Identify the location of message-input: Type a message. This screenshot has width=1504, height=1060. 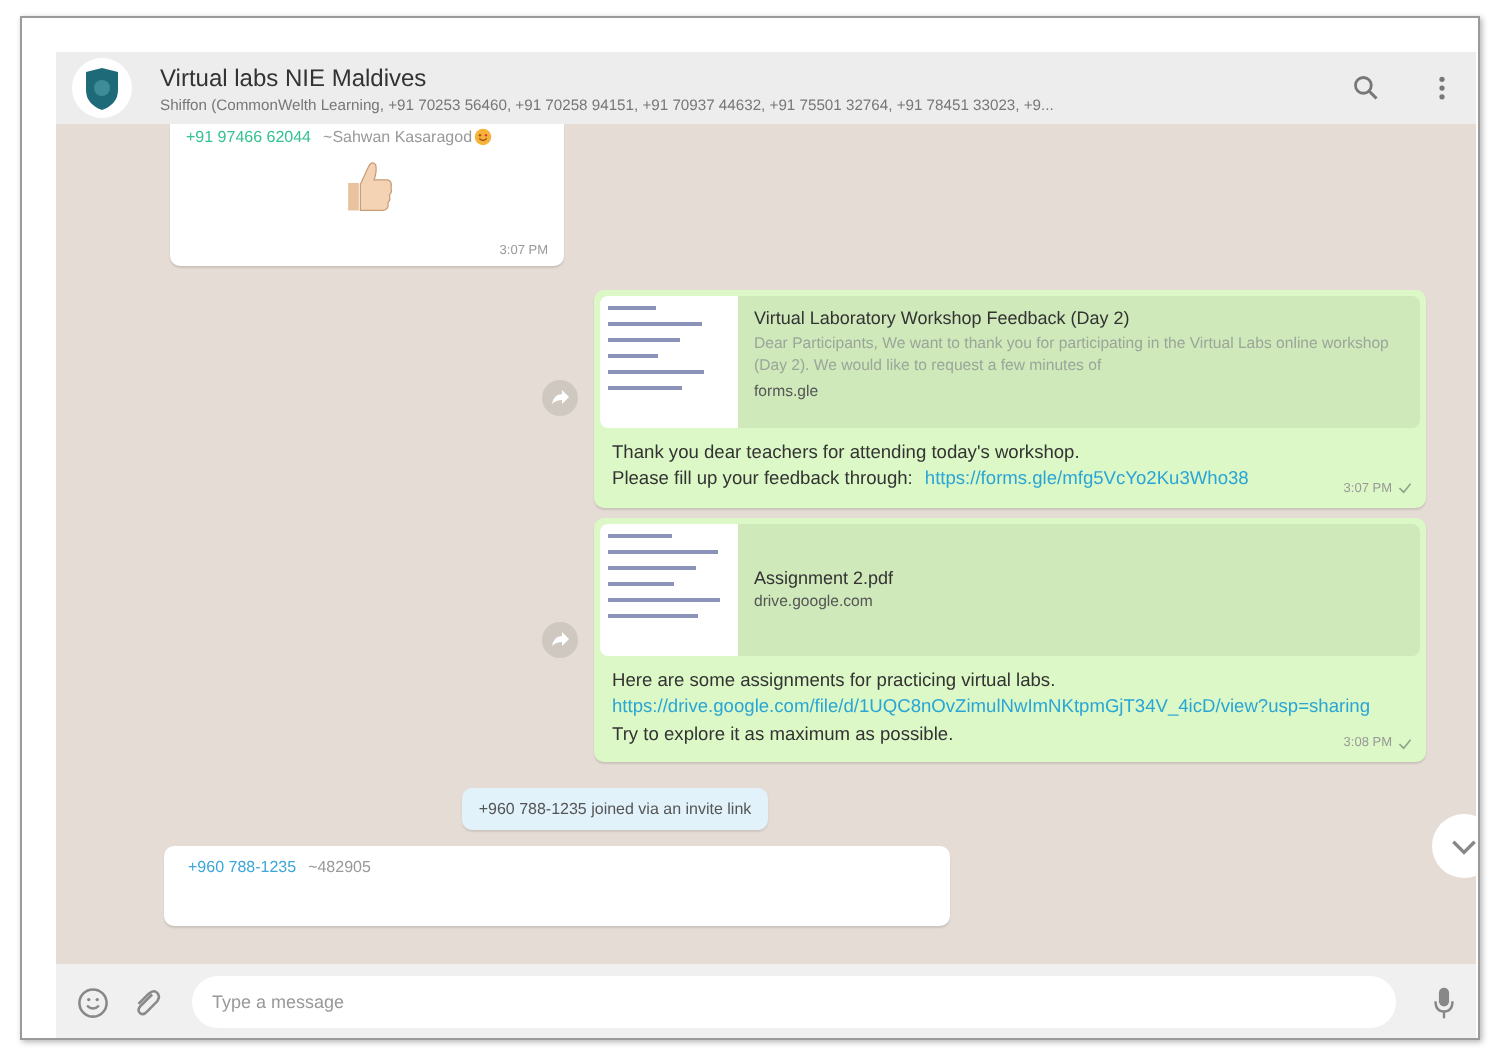
(794, 1002).